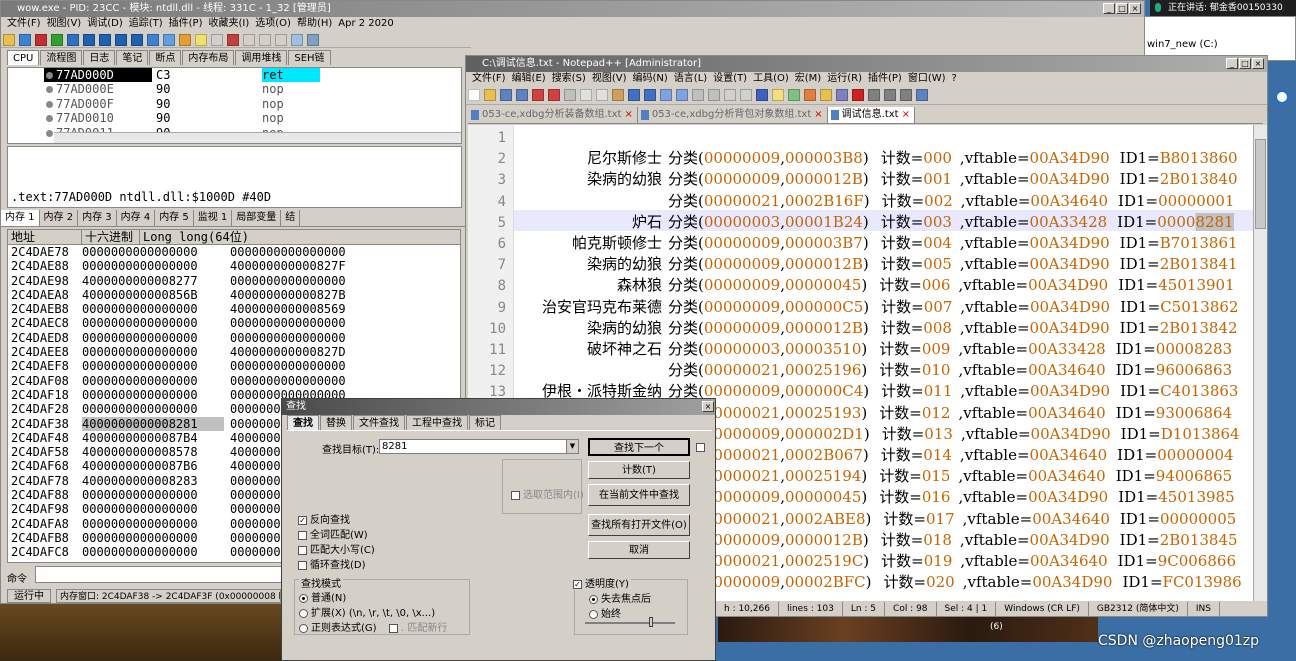  I want to click on count-button: 计数(T), so click(639, 470).